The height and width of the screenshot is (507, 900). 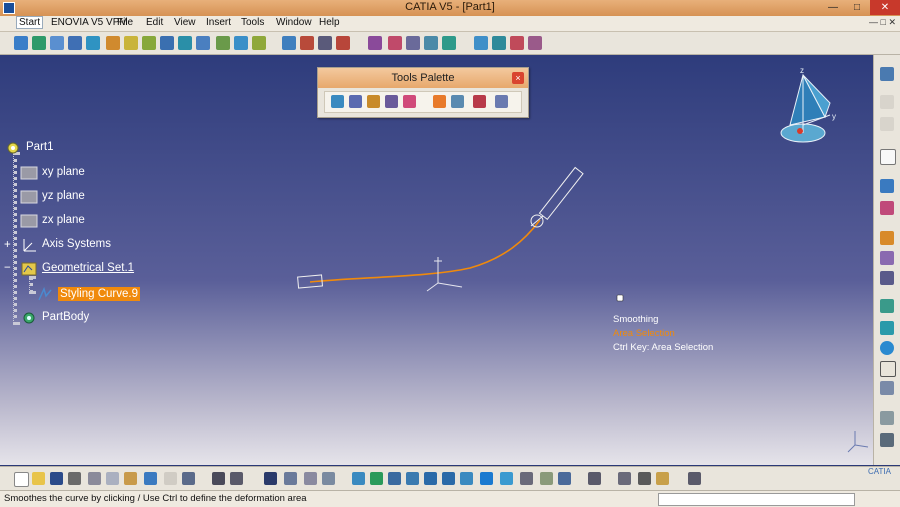 I want to click on measure-icon, so click(x=328, y=478).